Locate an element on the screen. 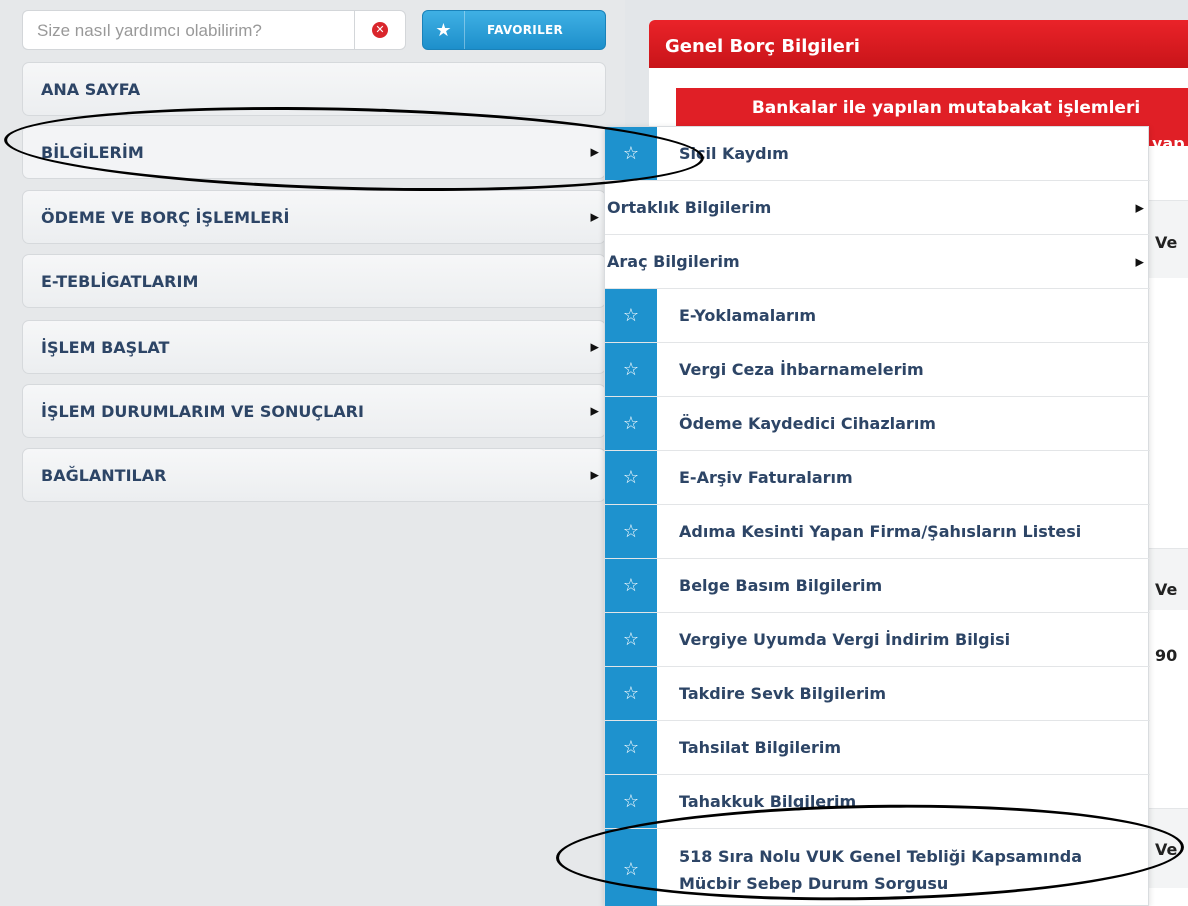 This screenshot has height=906, width=1188. sidebar-item-ana-sayfa: ANA SAYFA is located at coordinates (314, 89).